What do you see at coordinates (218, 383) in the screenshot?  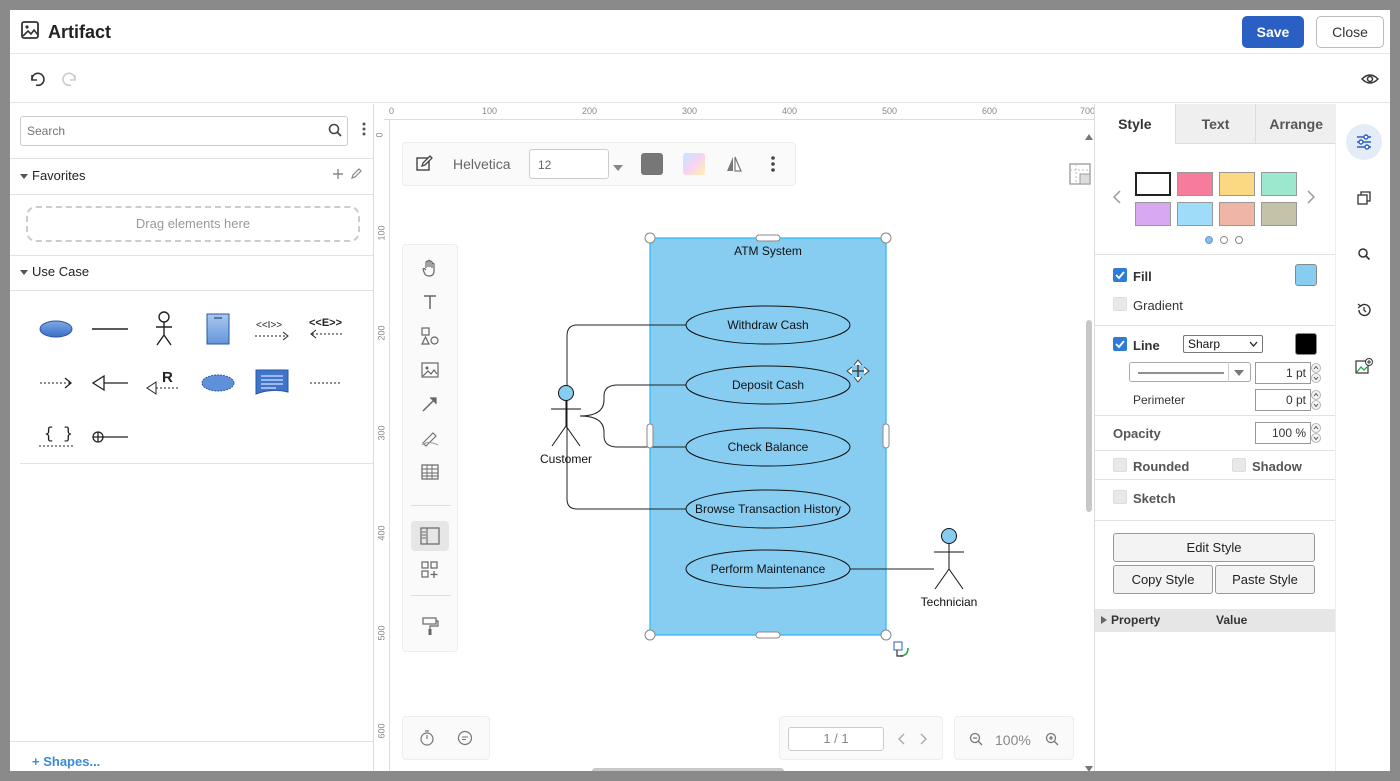 I see `use-case-dashed-ellipse-shape` at bounding box center [218, 383].